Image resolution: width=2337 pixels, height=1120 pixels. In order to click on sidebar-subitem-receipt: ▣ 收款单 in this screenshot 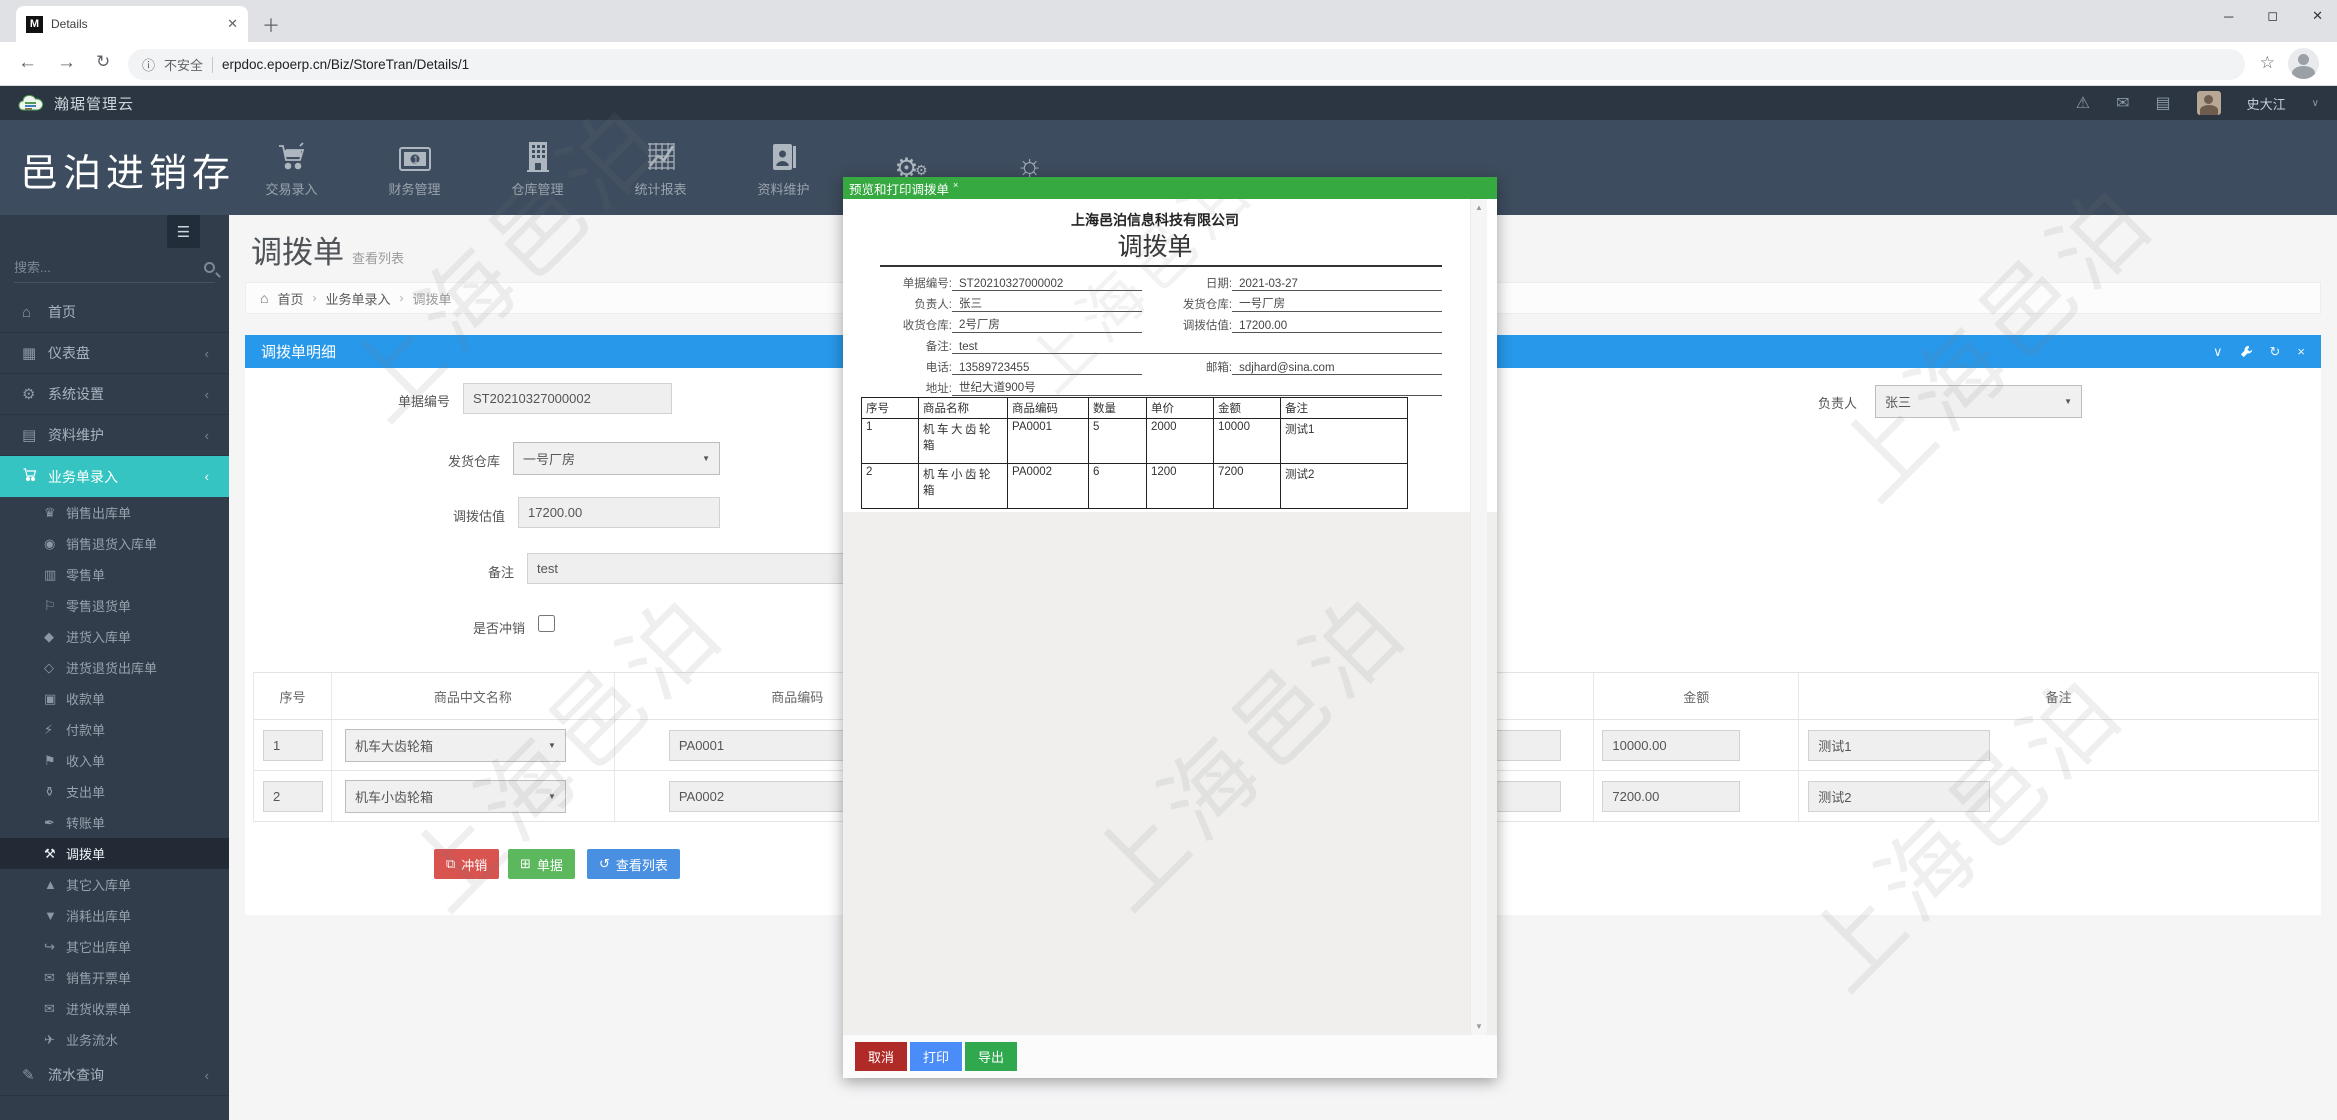, I will do `click(114, 698)`.